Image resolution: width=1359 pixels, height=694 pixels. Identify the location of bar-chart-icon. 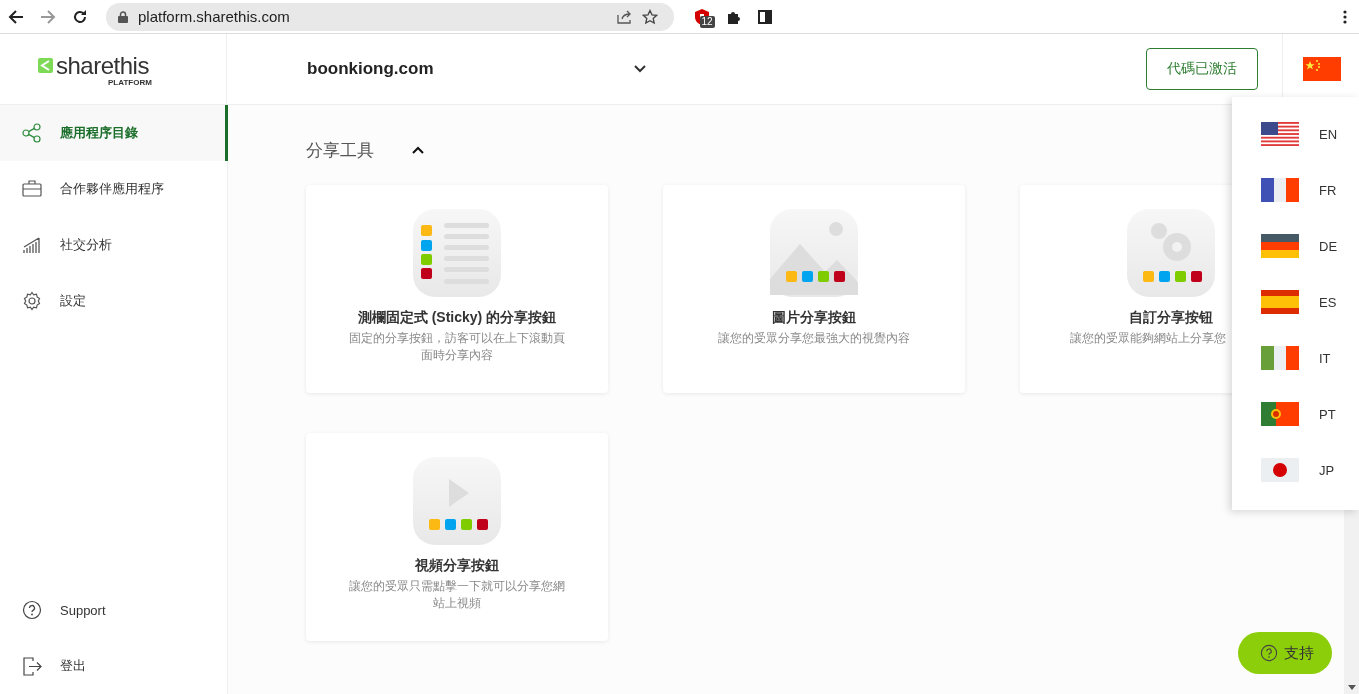
(32, 245).